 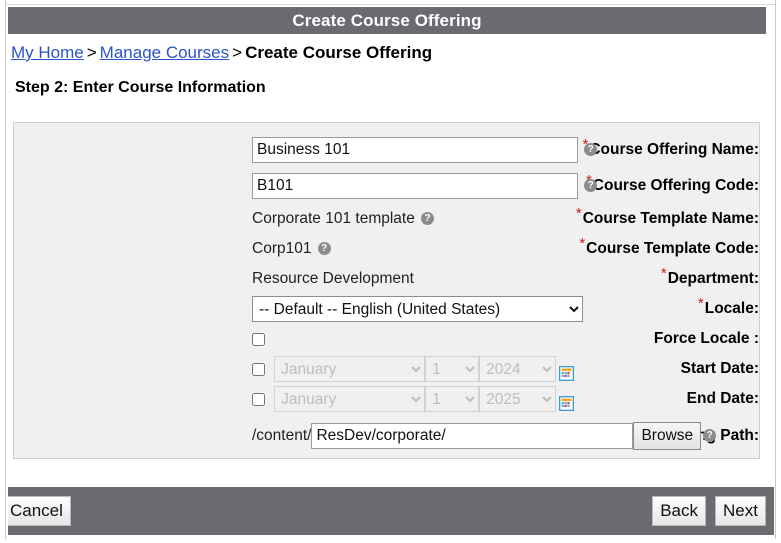 I want to click on field-row-course-offering-name: *Course Offering Name: ?, so click(x=386, y=150).